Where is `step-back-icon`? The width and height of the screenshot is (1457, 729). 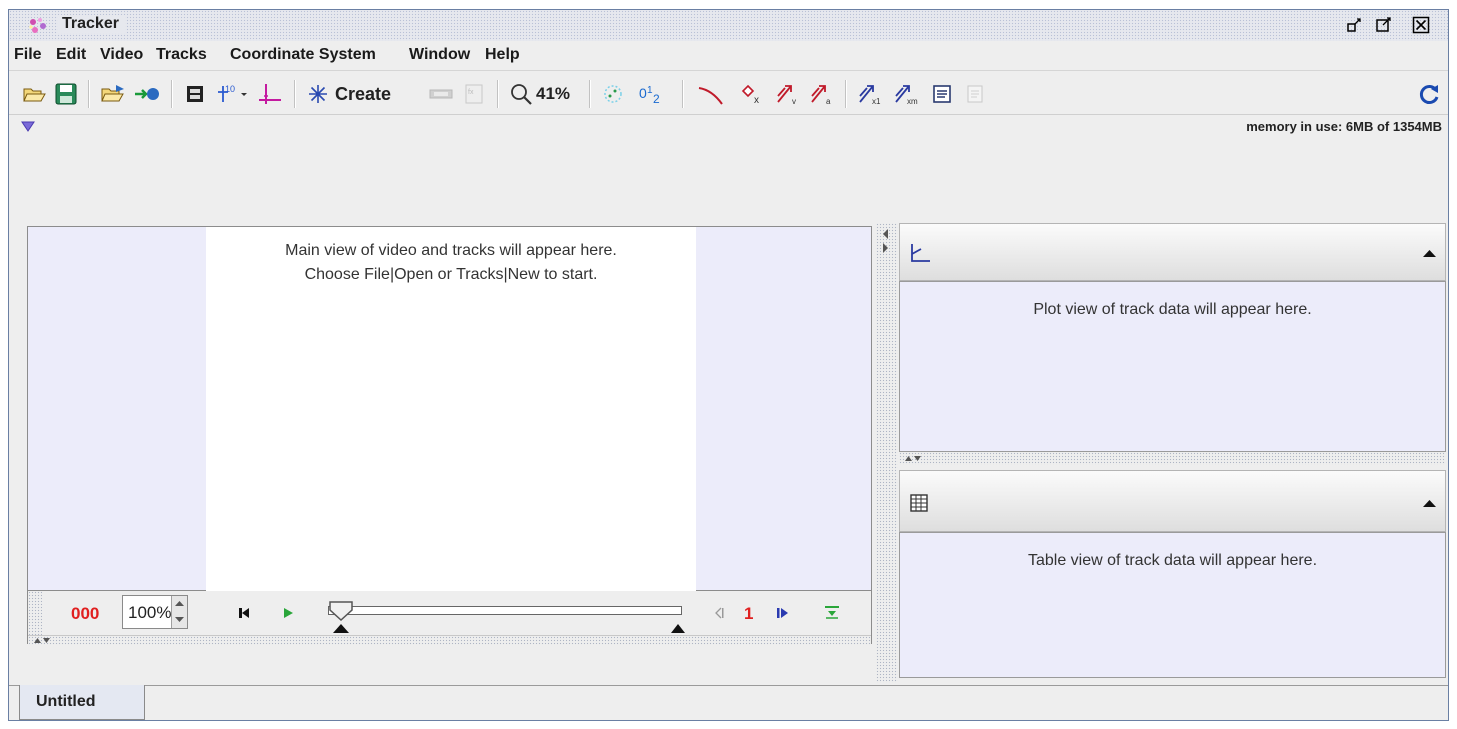
step-back-icon is located at coordinates (719, 613).